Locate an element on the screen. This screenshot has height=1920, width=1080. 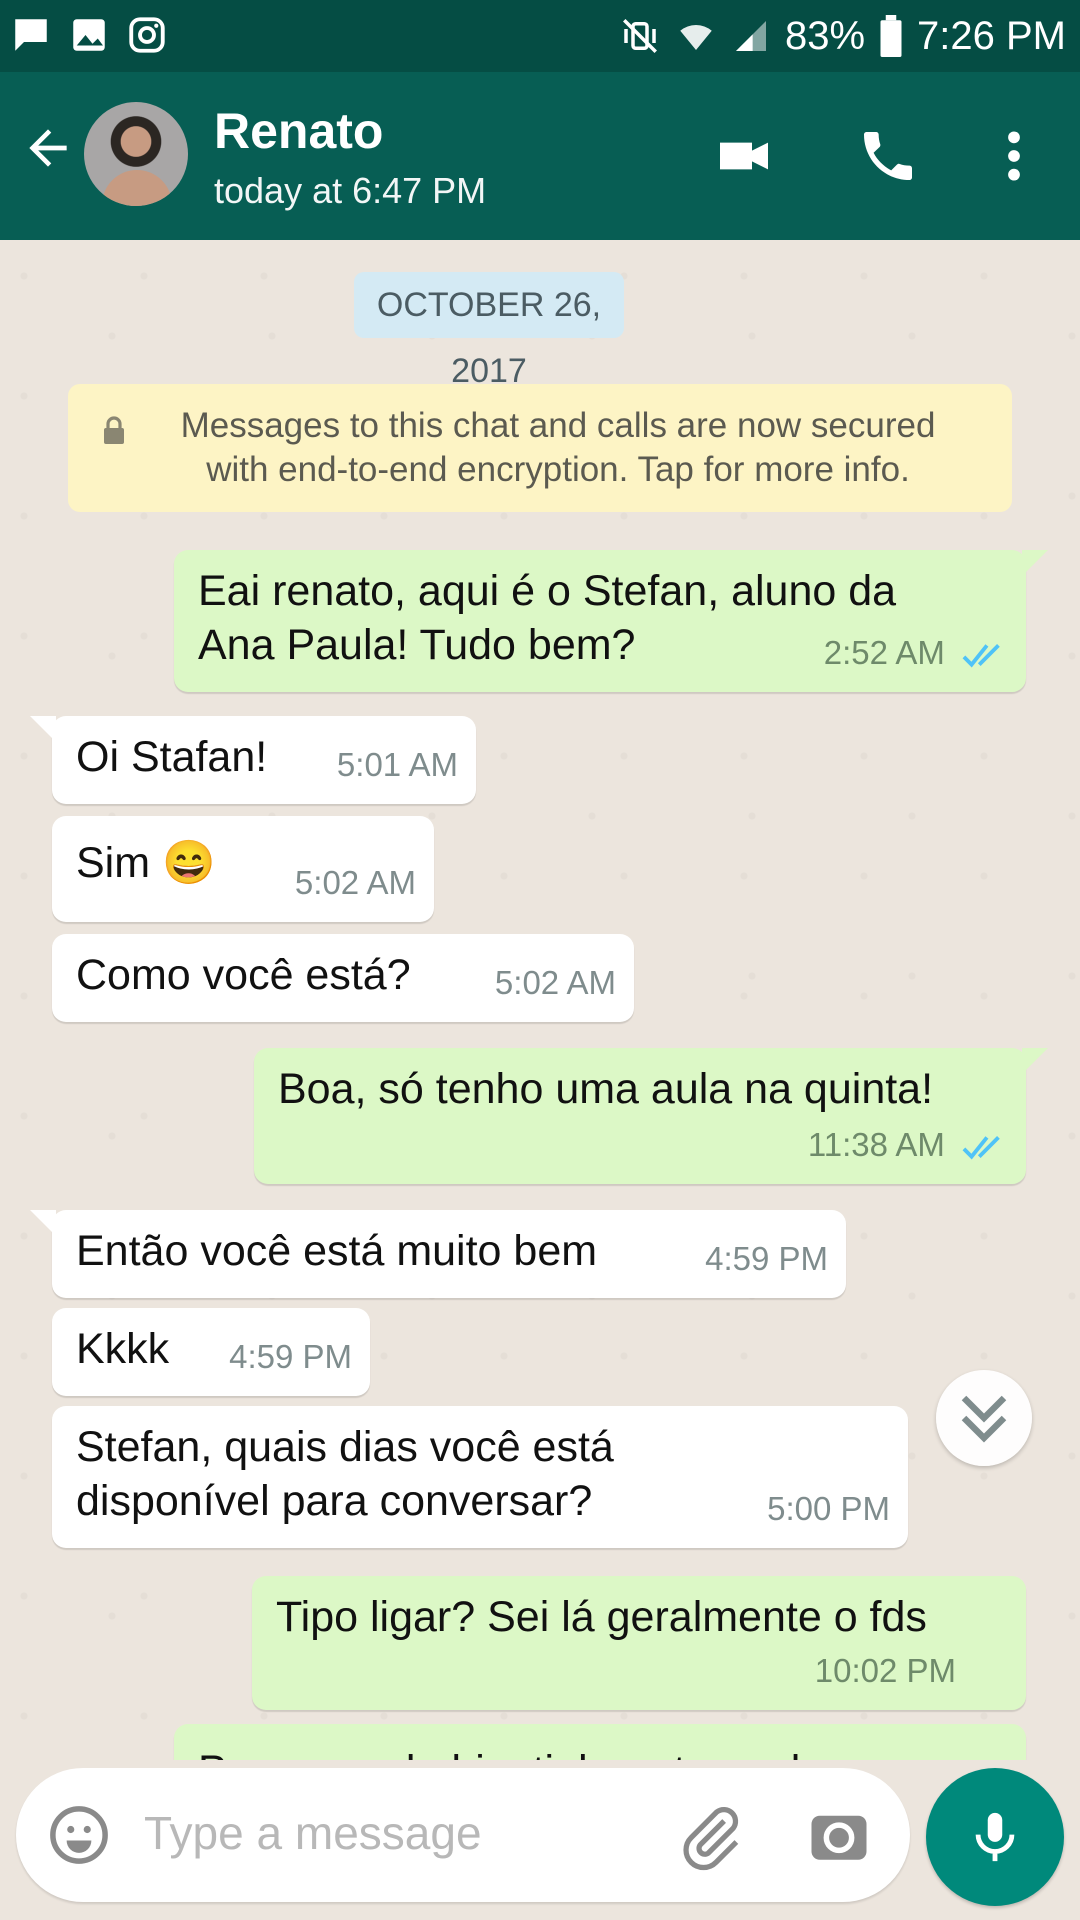
message-input: Type a message is located at coordinates (313, 1833).